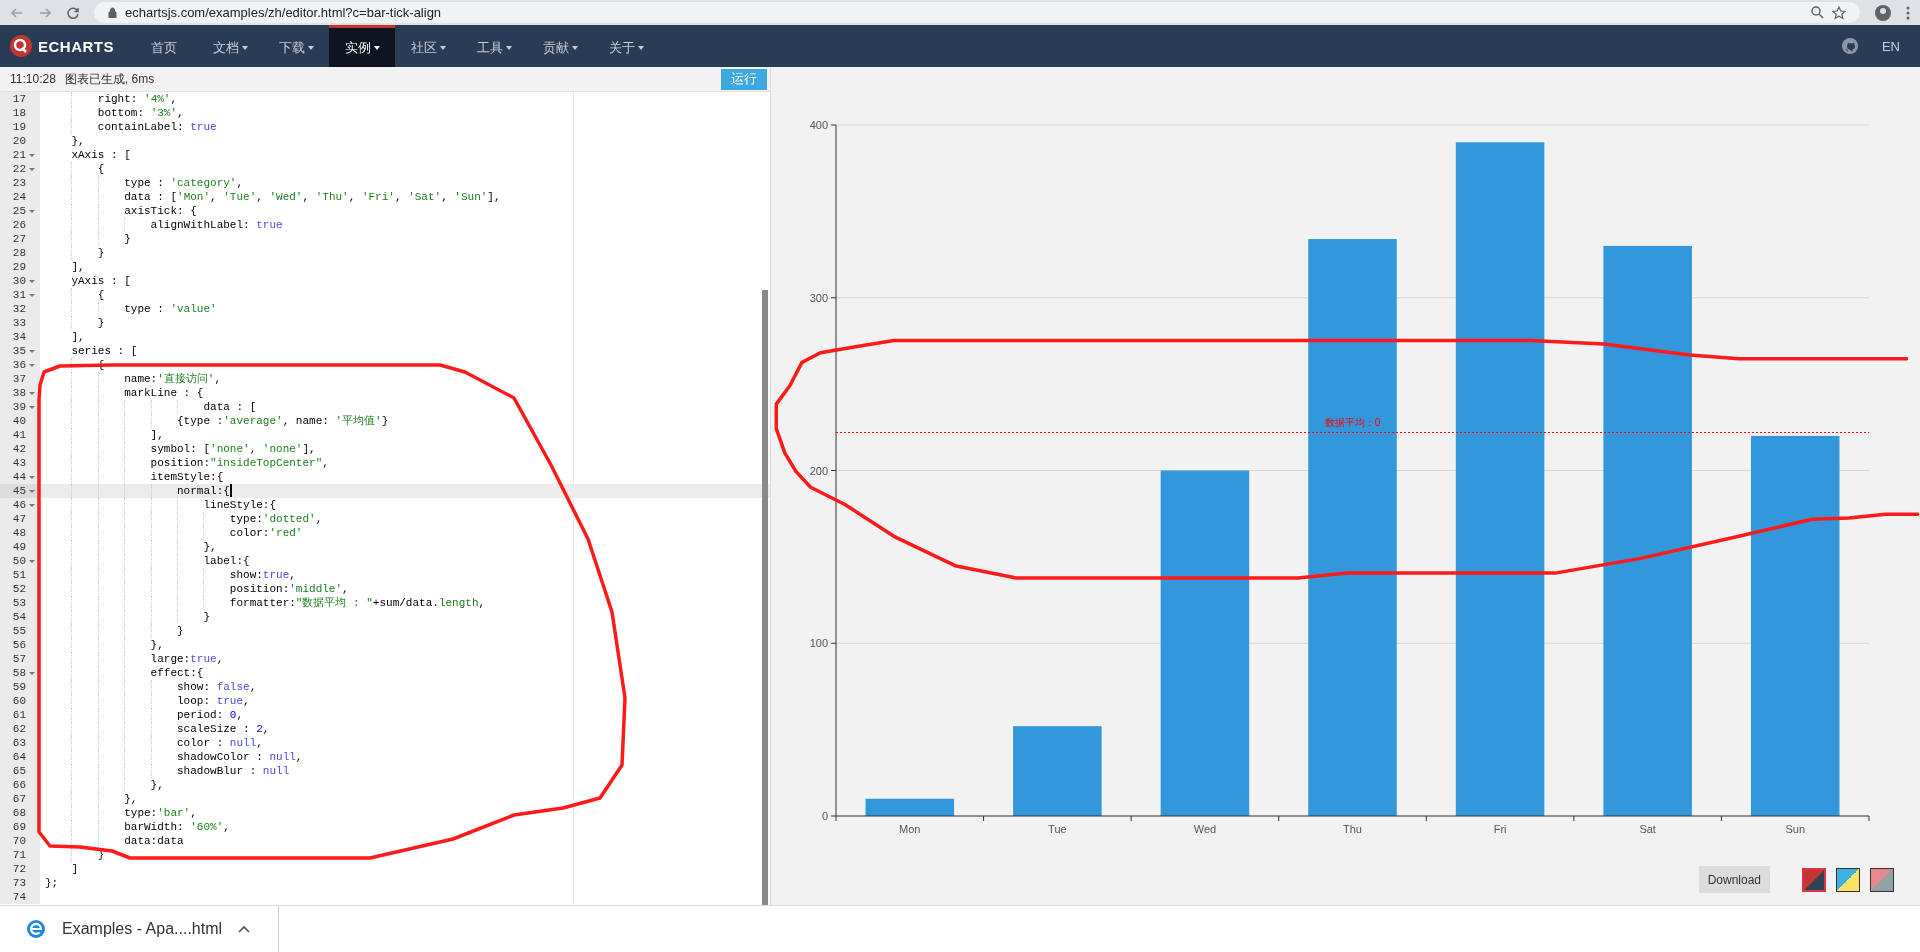 The height and width of the screenshot is (952, 1920). What do you see at coordinates (160, 211) in the screenshot?
I see `code-line: axisTick: {` at bounding box center [160, 211].